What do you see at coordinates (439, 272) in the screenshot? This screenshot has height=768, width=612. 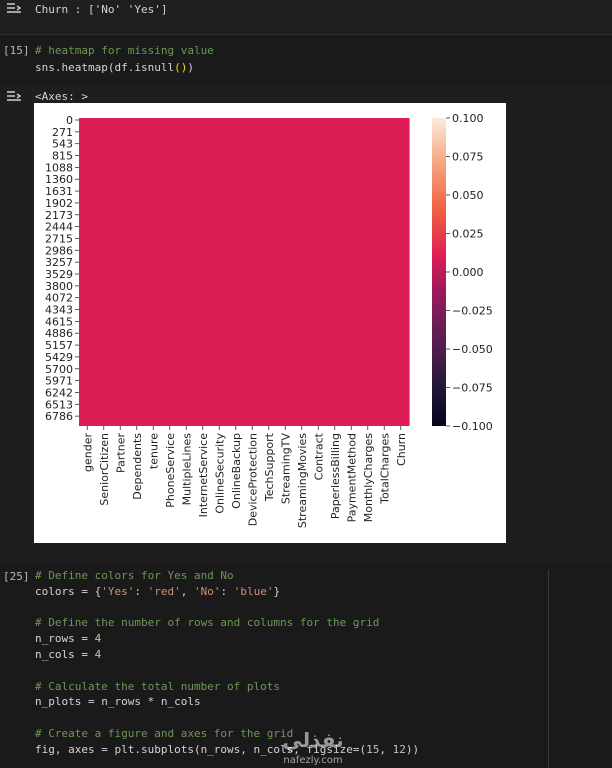 I see `colorbar` at bounding box center [439, 272].